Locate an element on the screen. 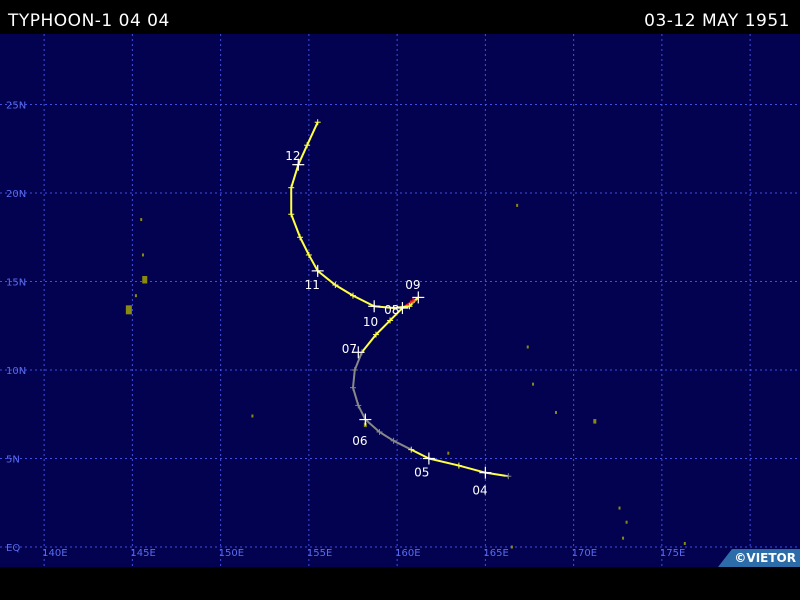 The height and width of the screenshot is (600, 800). longitude-label: 150E is located at coordinates (231, 553).